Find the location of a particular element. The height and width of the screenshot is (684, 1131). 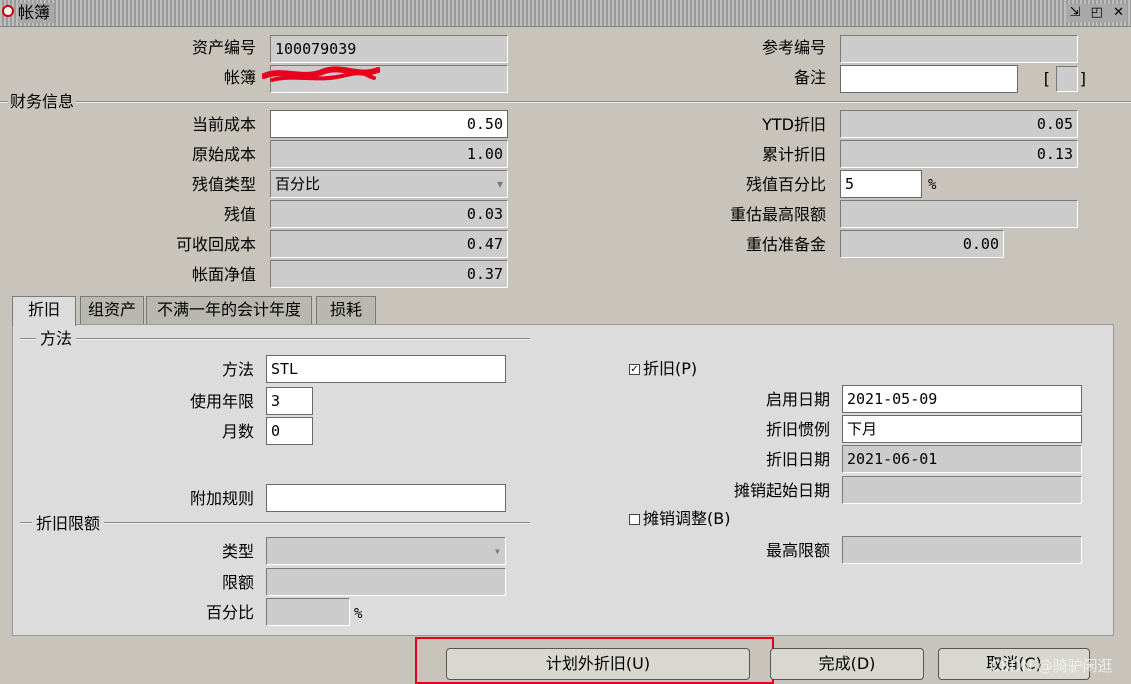

salvage-type-select: 百分比 is located at coordinates (389, 184).